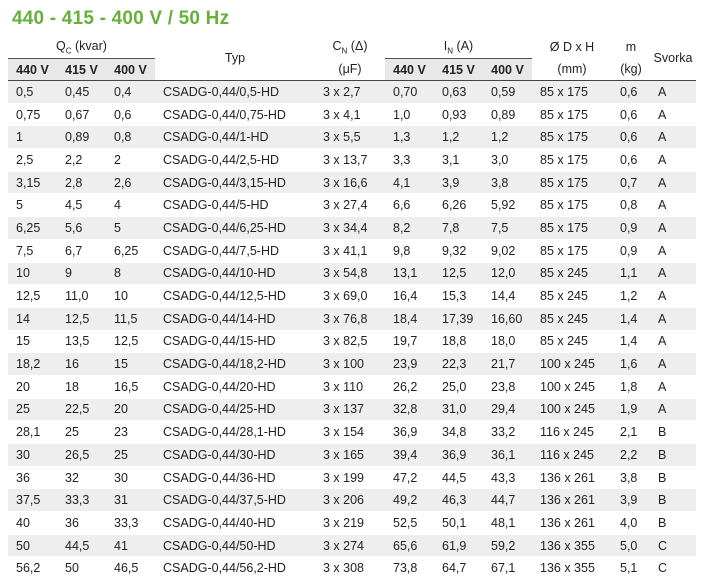 The image size is (708, 587). Describe the element at coordinates (81, 92) in the screenshot. I see `cell-qc-415v: 0,45` at that location.